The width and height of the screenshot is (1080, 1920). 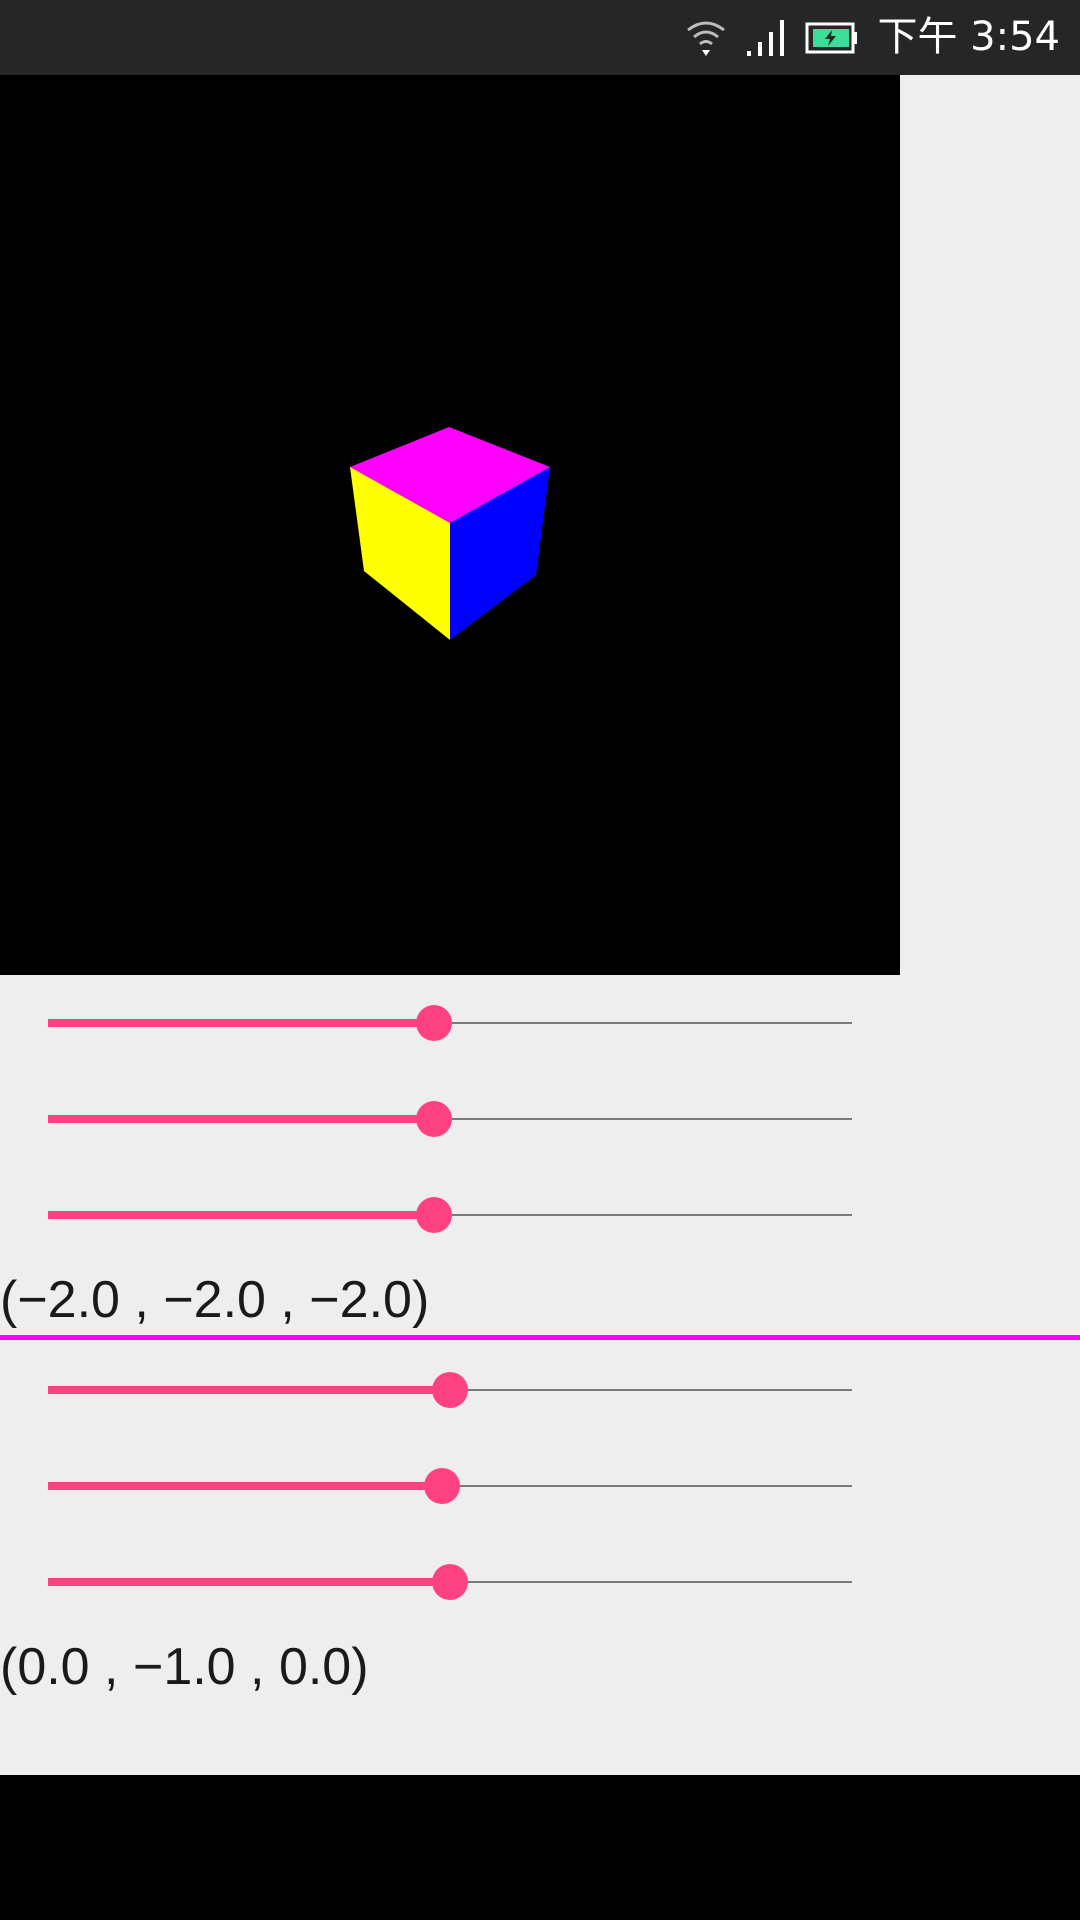 I want to click on seekbar-eye-x, so click(x=450, y=1023).